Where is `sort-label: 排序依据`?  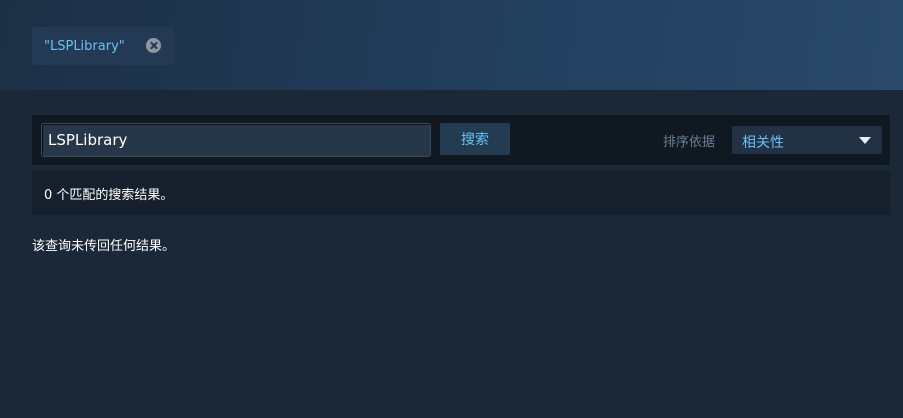 sort-label: 排序依据 is located at coordinates (689, 142).